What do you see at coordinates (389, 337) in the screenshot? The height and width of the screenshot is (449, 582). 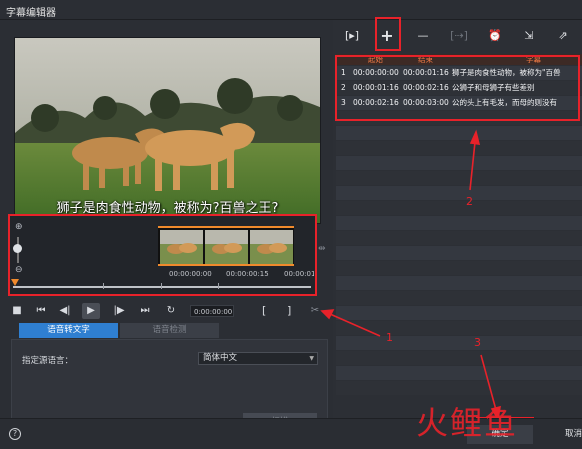 I see `annotation-label-1: 1` at bounding box center [389, 337].